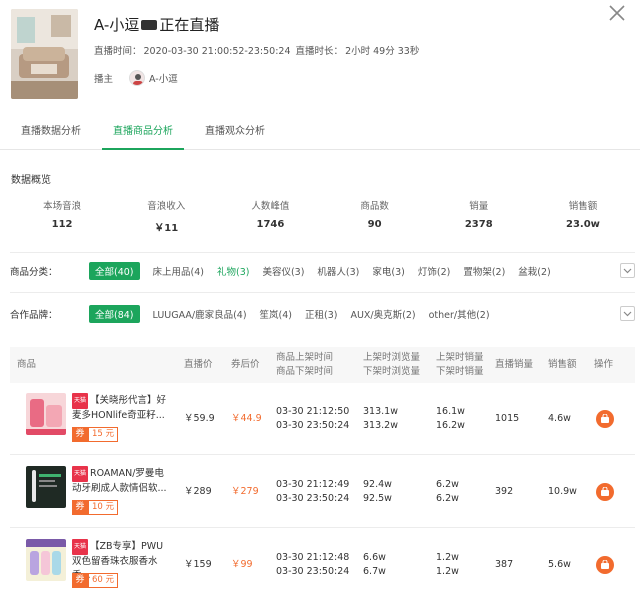  Describe the element at coordinates (559, 564) in the screenshot. I see `revenue: 5.6w` at that location.